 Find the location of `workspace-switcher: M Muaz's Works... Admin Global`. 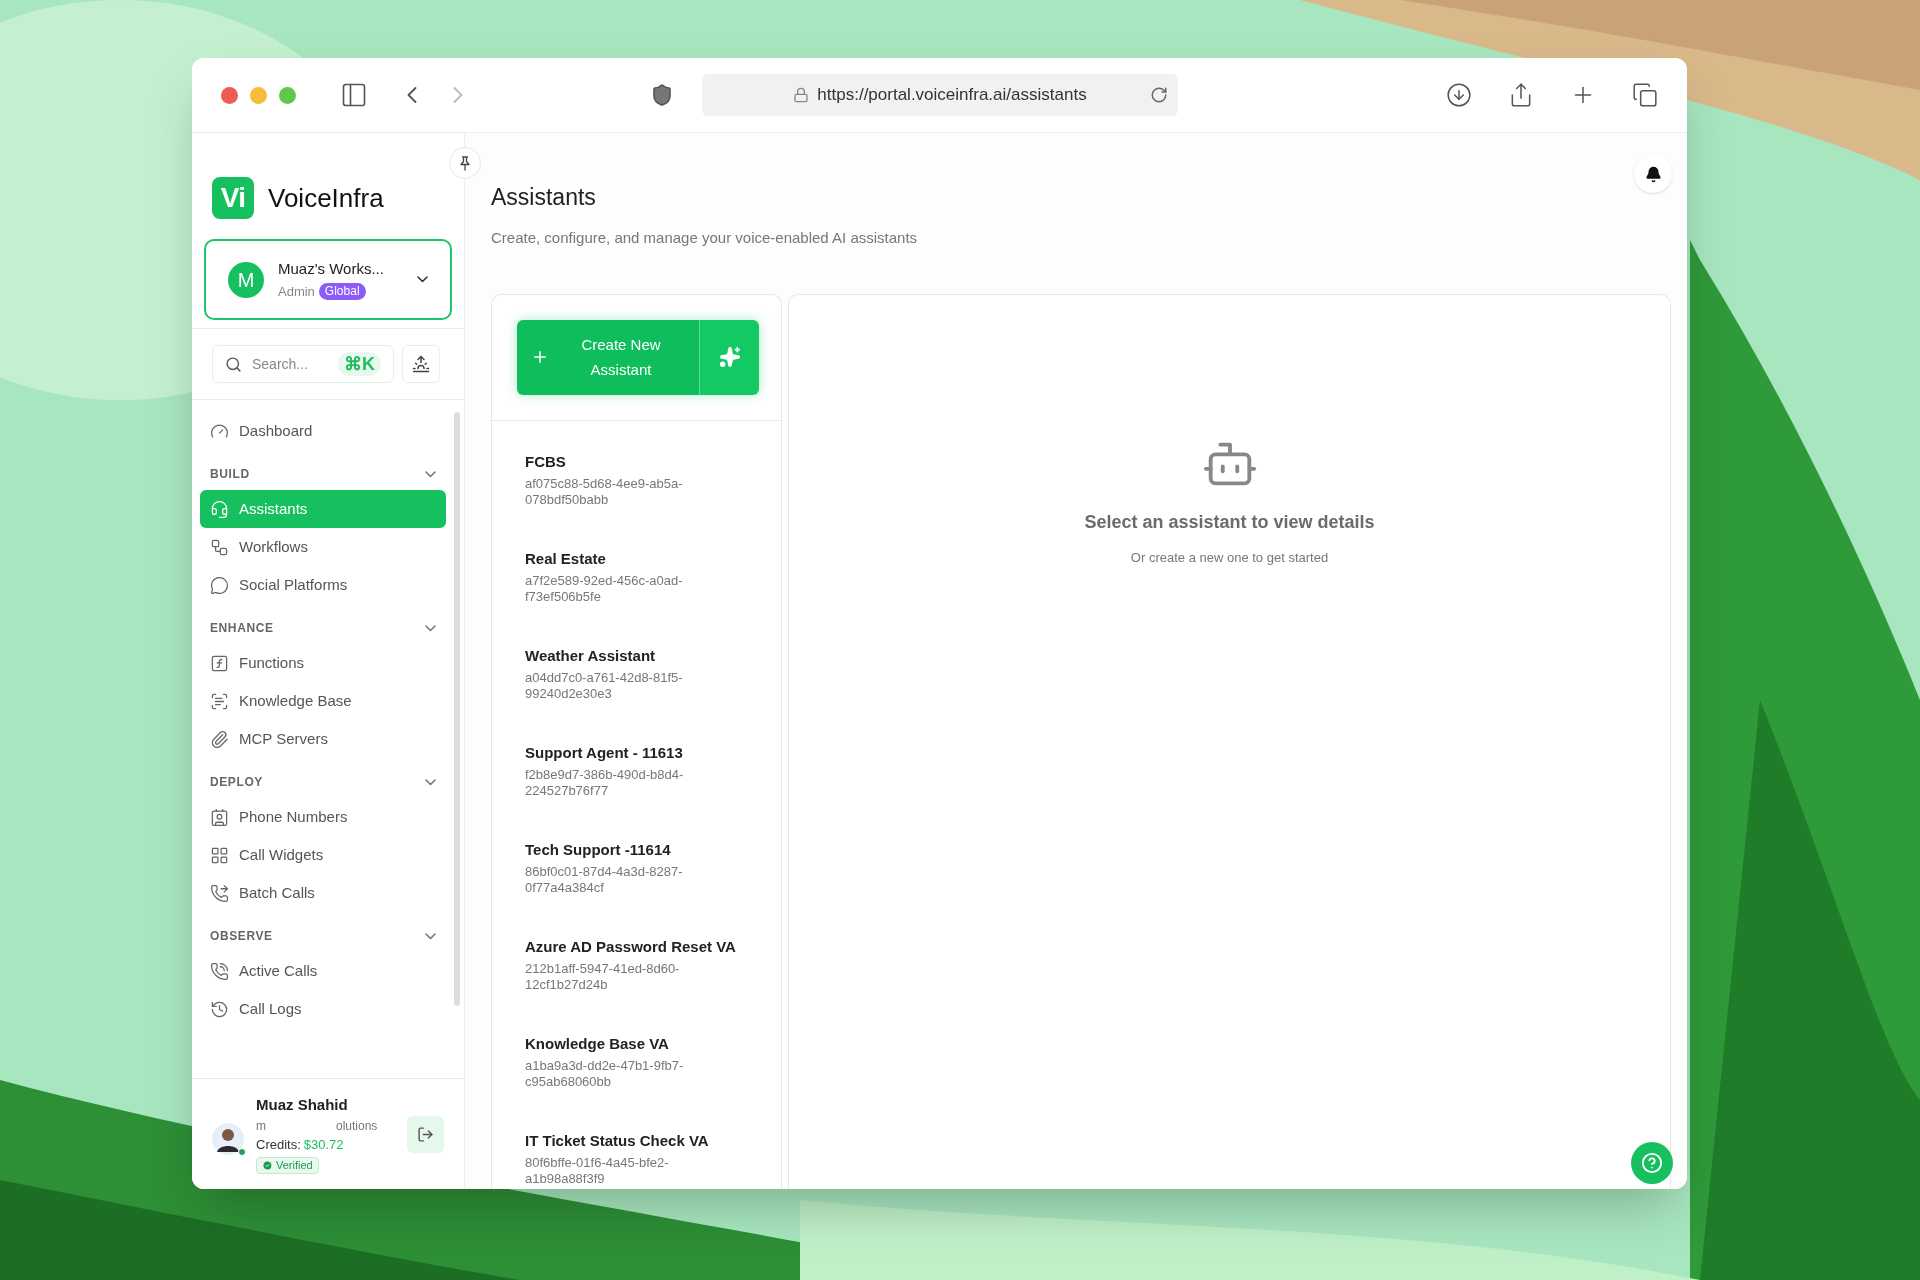

workspace-switcher: M Muaz's Works... Admin Global is located at coordinates (328, 279).